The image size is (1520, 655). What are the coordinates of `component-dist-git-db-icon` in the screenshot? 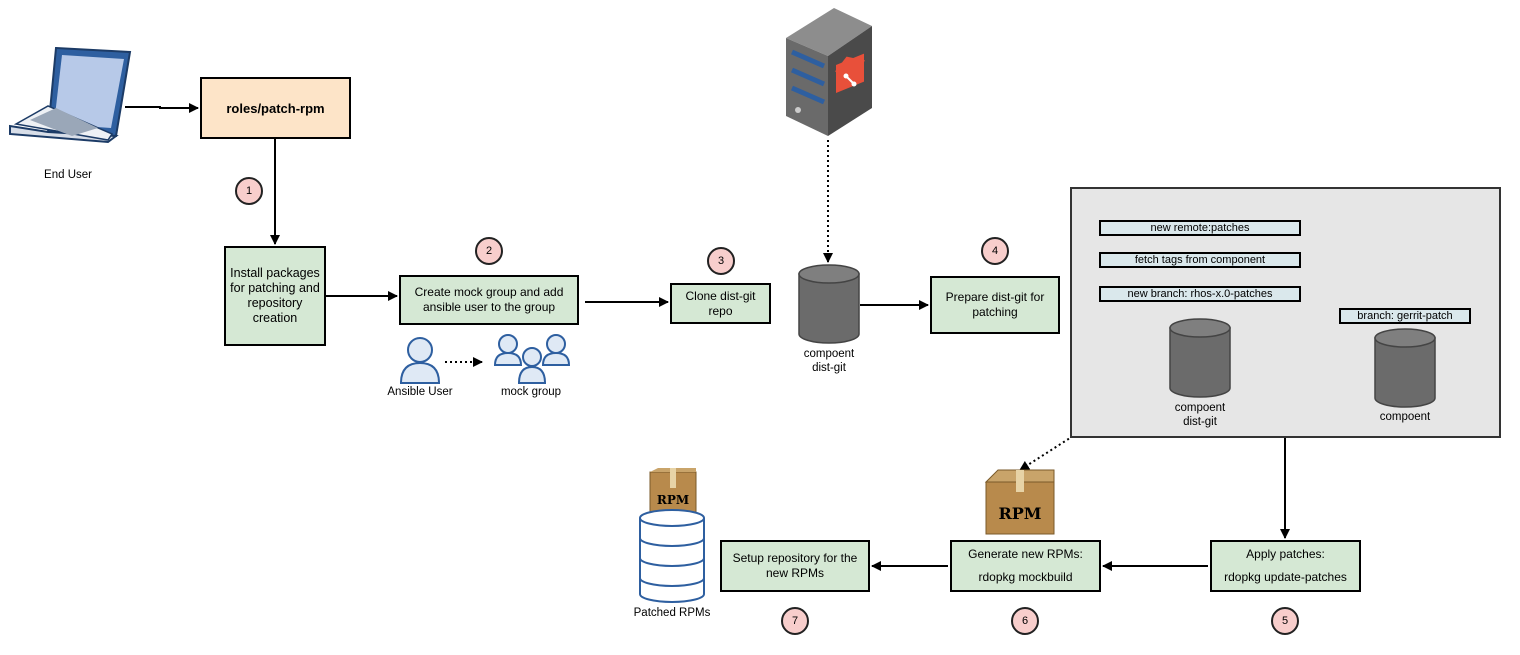 It's located at (829, 304).